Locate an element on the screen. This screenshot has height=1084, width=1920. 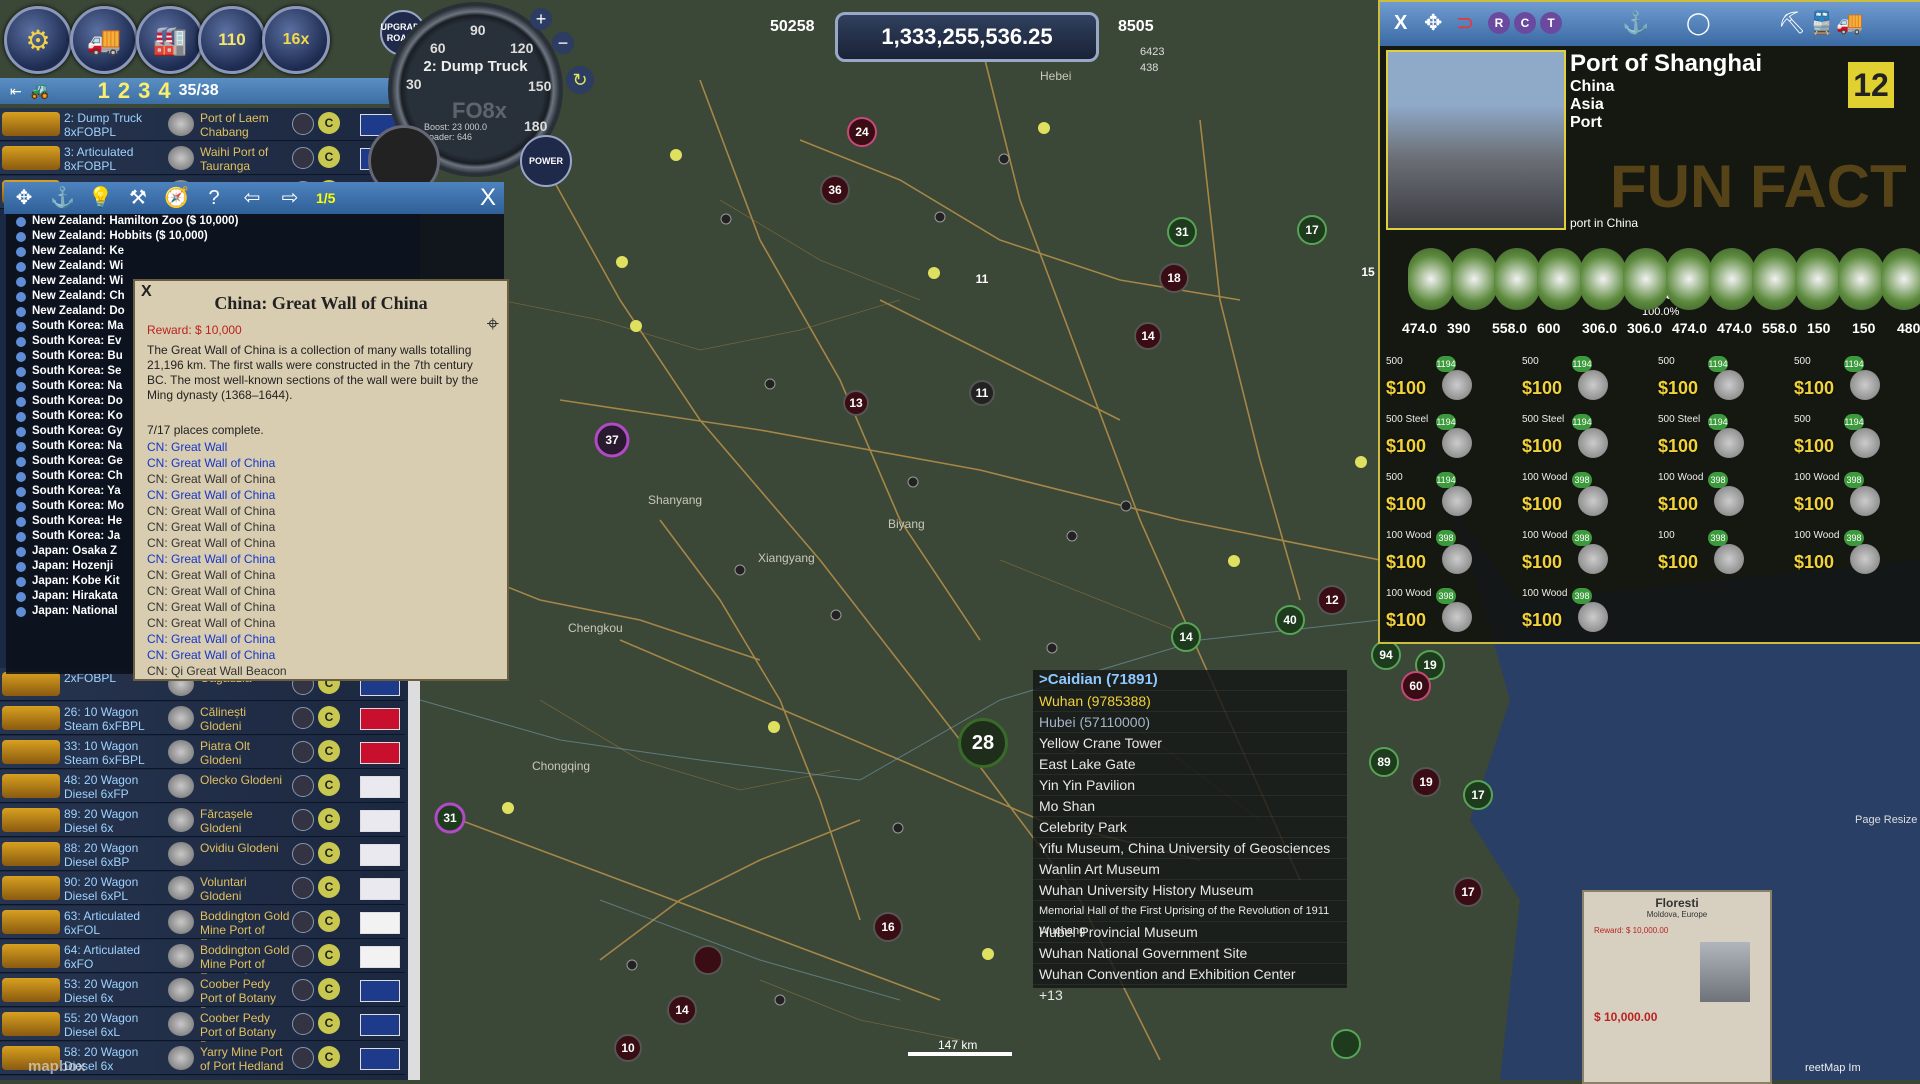
place-list-item: New Zealand: Ke is located at coordinates (255, 251).